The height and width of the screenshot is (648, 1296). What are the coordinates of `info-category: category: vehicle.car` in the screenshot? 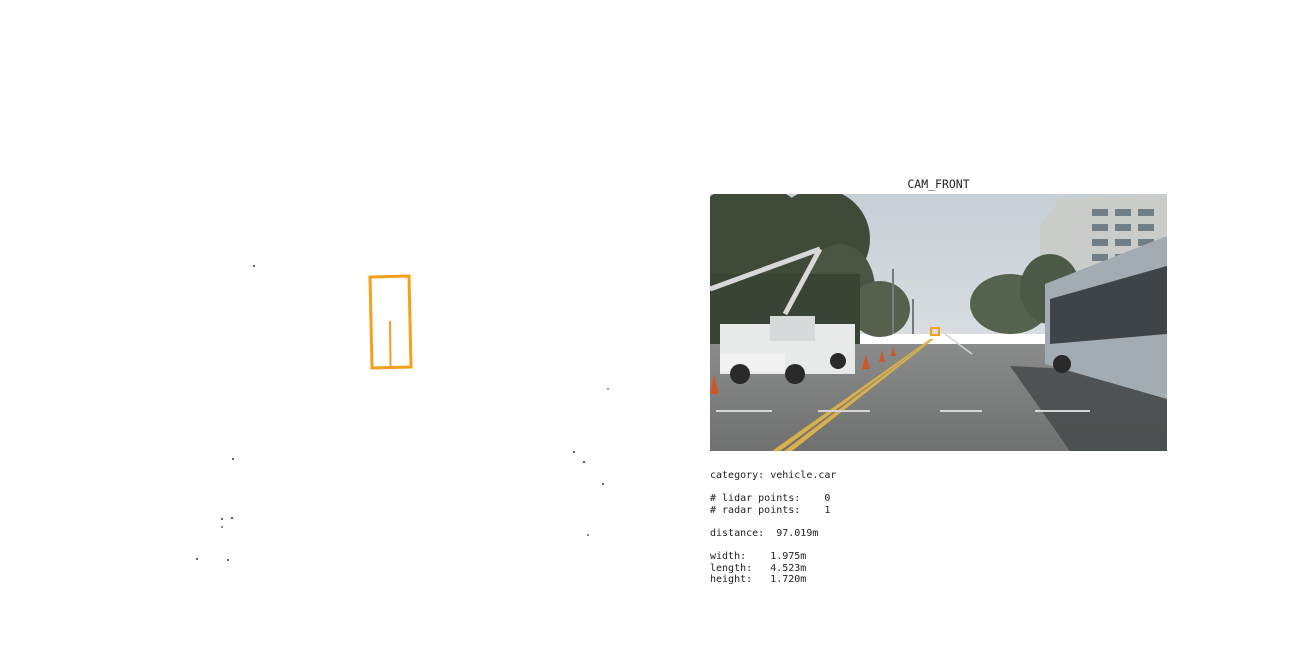 It's located at (773, 475).